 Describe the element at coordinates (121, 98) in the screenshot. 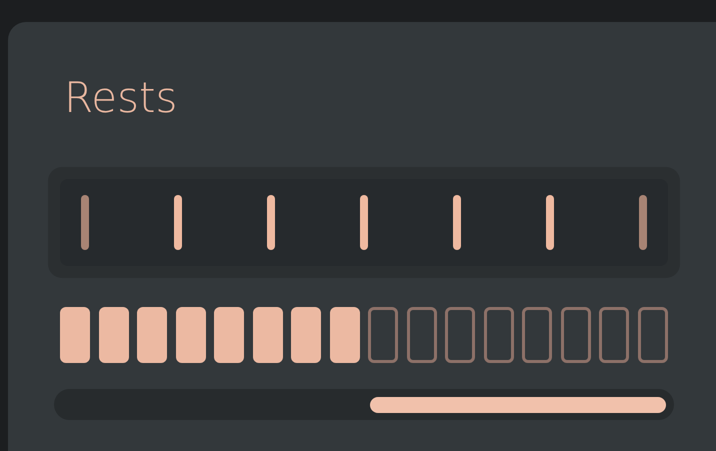

I see `card-title: Rests` at that location.